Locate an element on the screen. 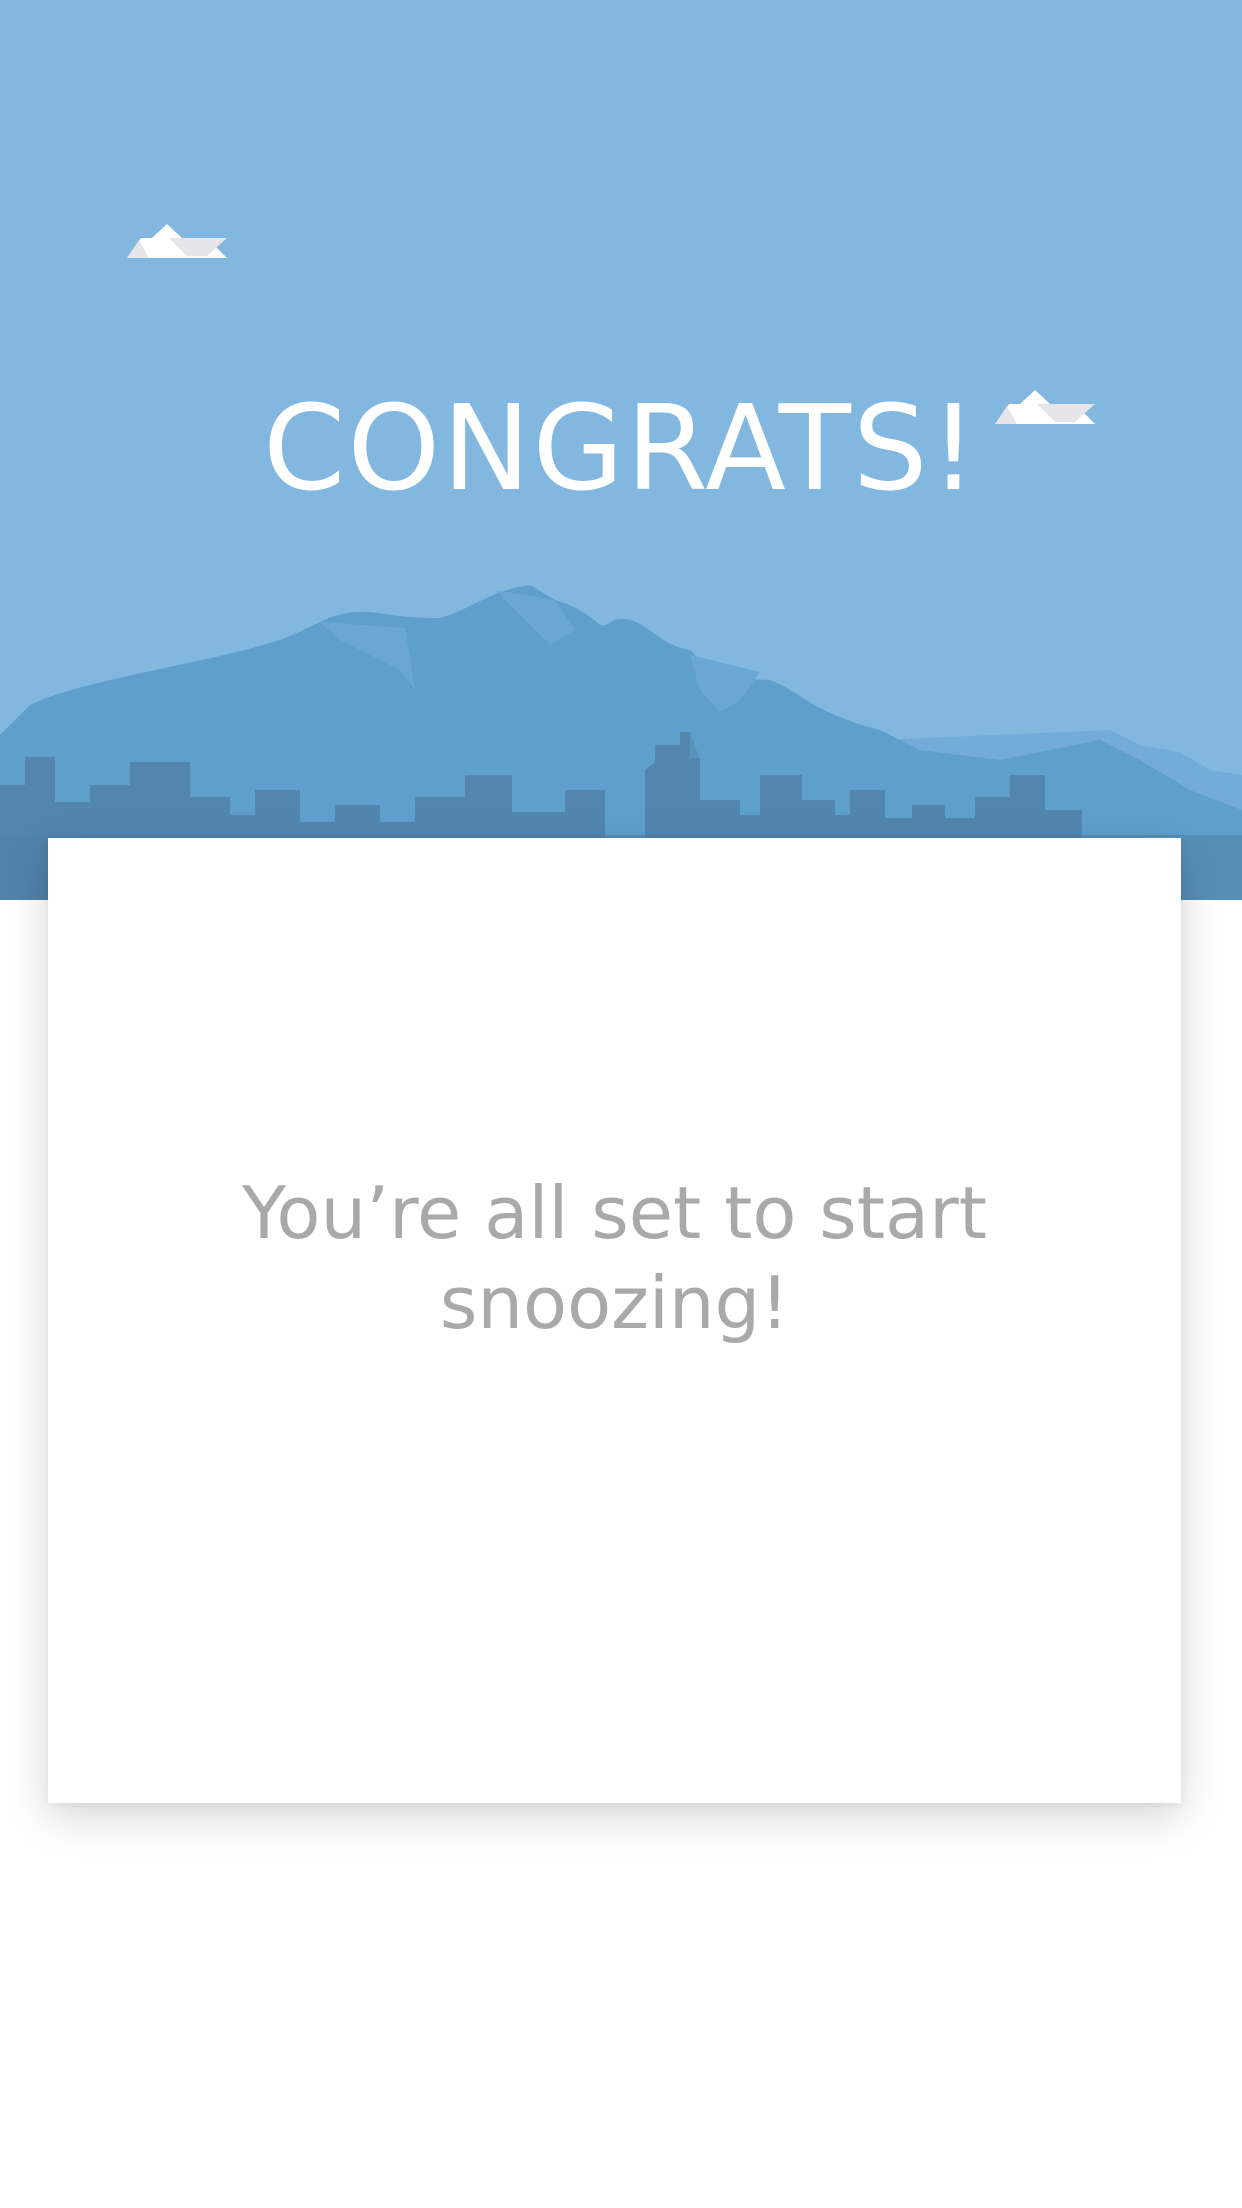  confirmation-message: You’re all set to start snoozing! is located at coordinates (614, 1258).